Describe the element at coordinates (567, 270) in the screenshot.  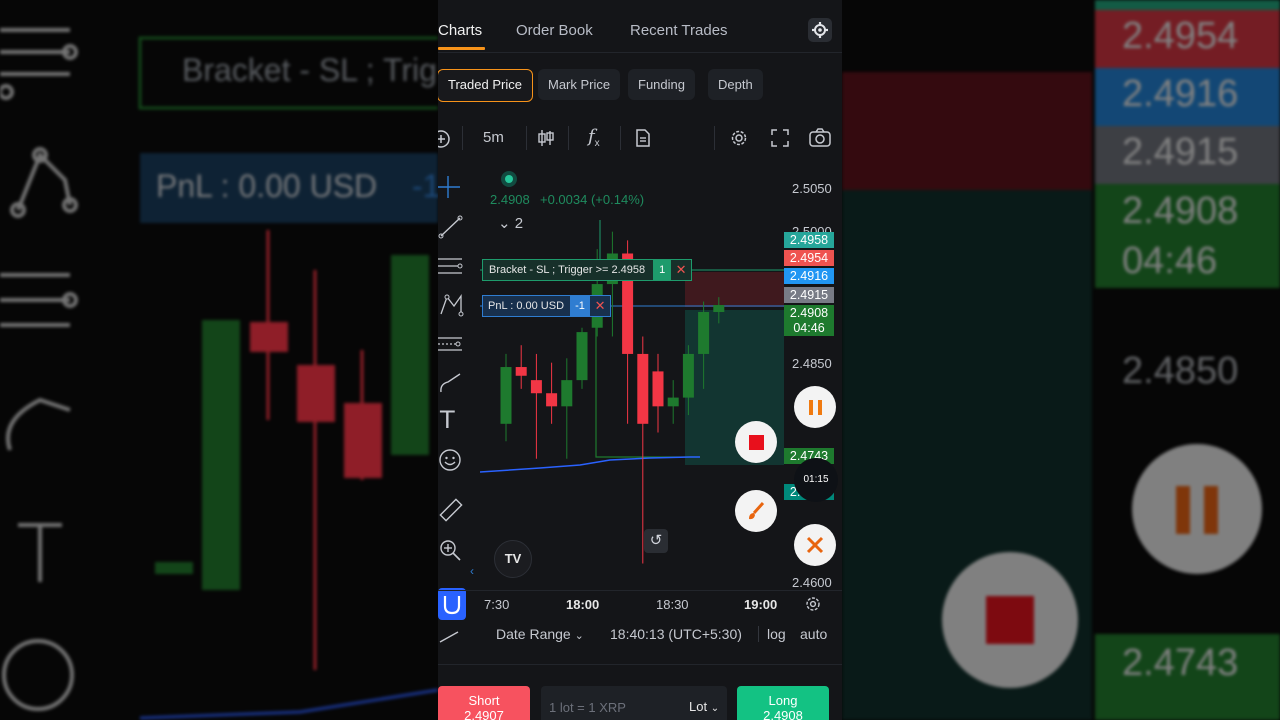
I see `bracket-order-label: Bracket - SL ; Trigger >= 2.4958` at that location.